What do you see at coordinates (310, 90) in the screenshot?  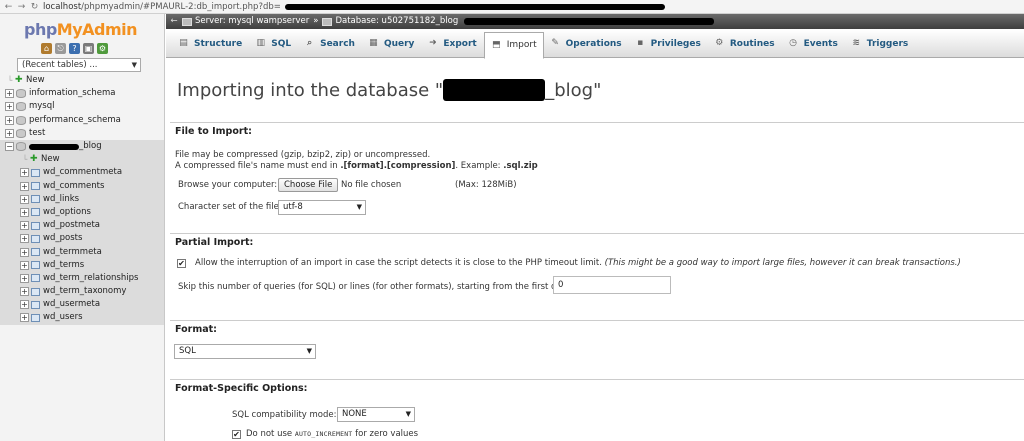 I see `page-title-prefix: Importing into the database "` at bounding box center [310, 90].